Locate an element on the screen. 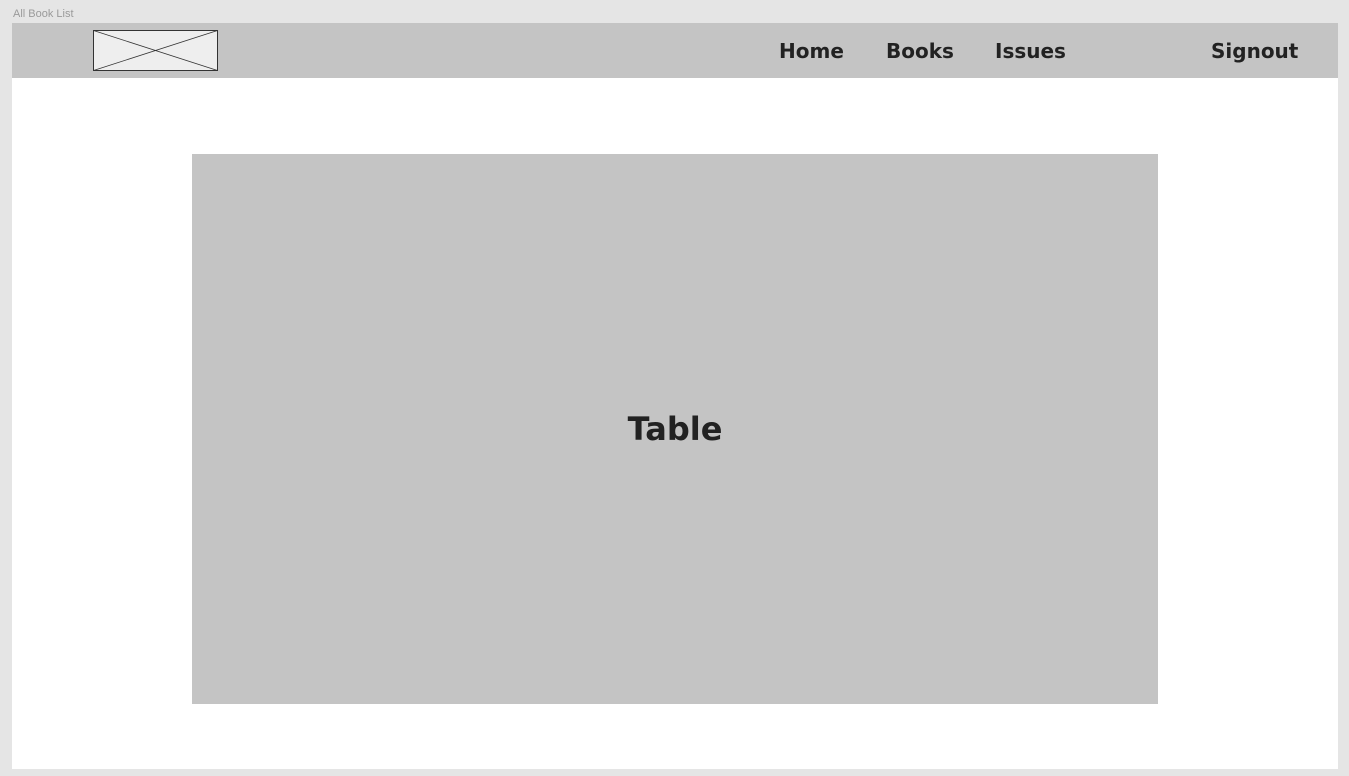 The width and height of the screenshot is (1349, 776). table-label: Table is located at coordinates (675, 429).